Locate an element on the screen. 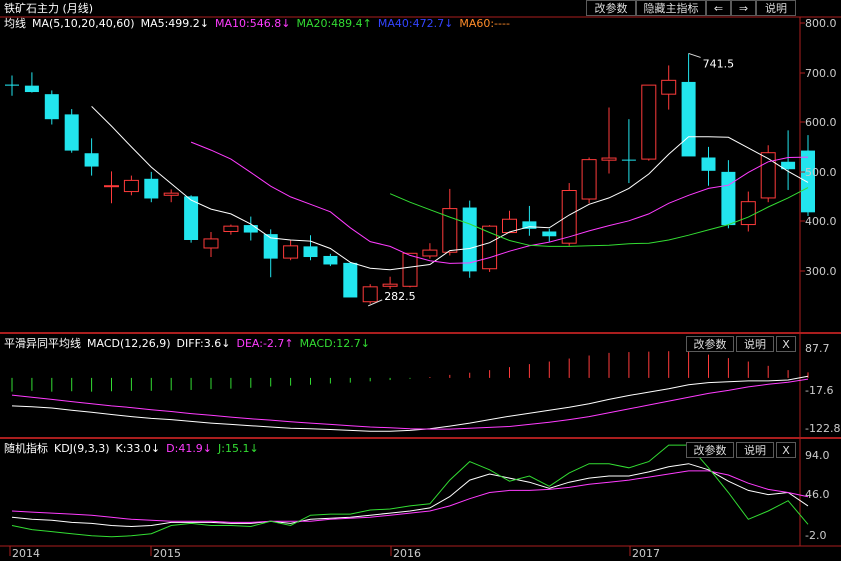  main-y-tick-label: 300.0 is located at coordinates (821, 271).